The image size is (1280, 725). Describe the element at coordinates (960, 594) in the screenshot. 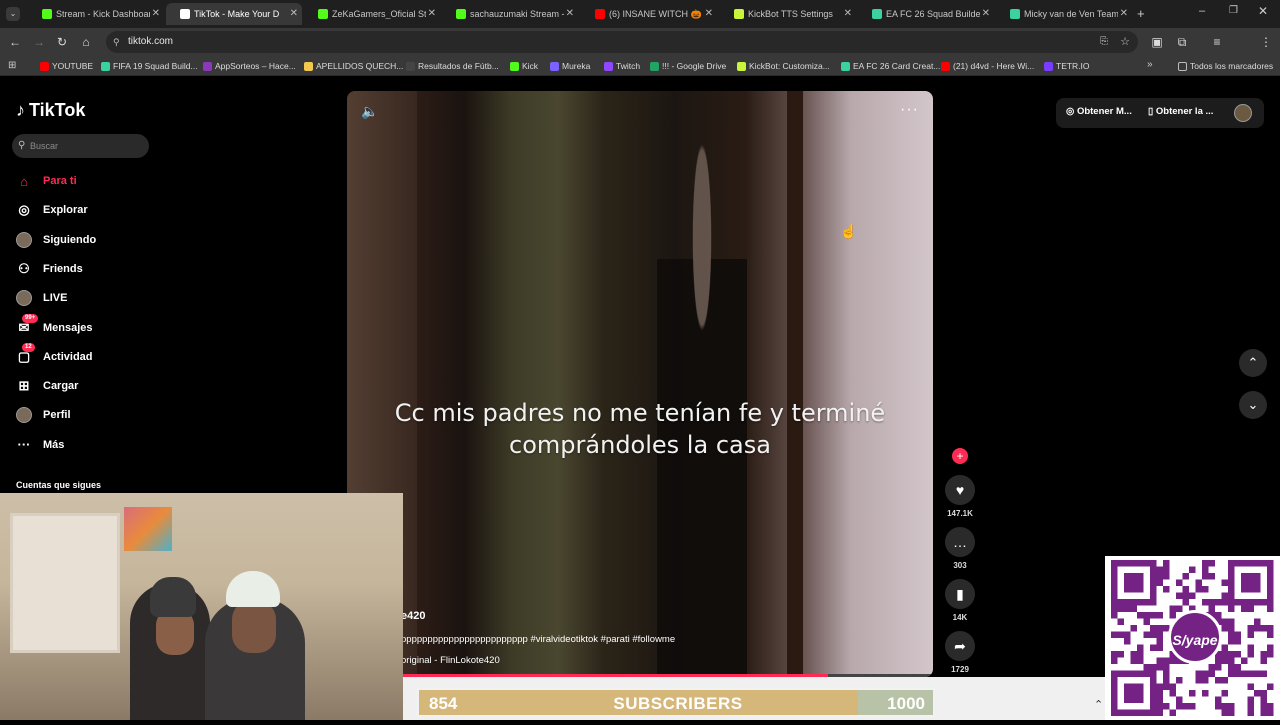

I see `bookmark-icon: ▮` at that location.